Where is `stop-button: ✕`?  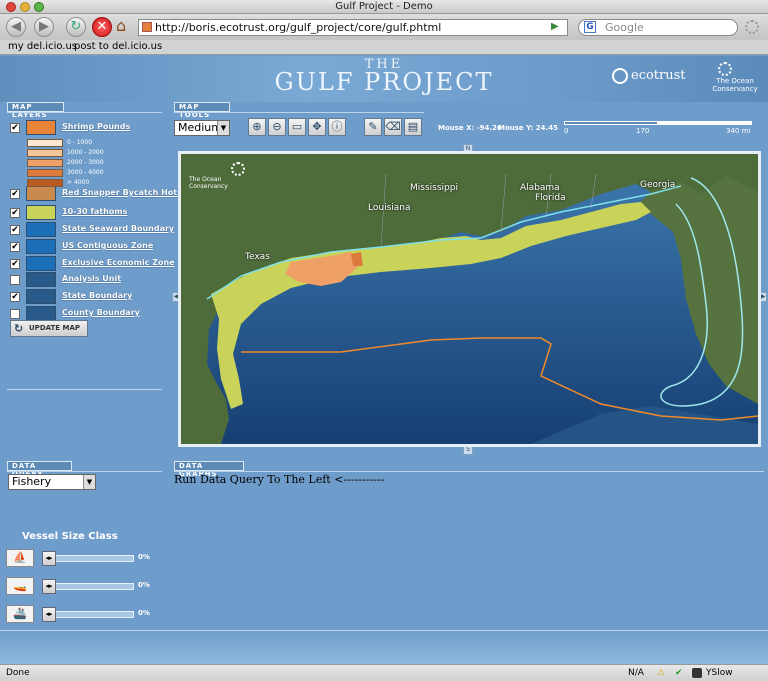 stop-button: ✕ is located at coordinates (102, 27).